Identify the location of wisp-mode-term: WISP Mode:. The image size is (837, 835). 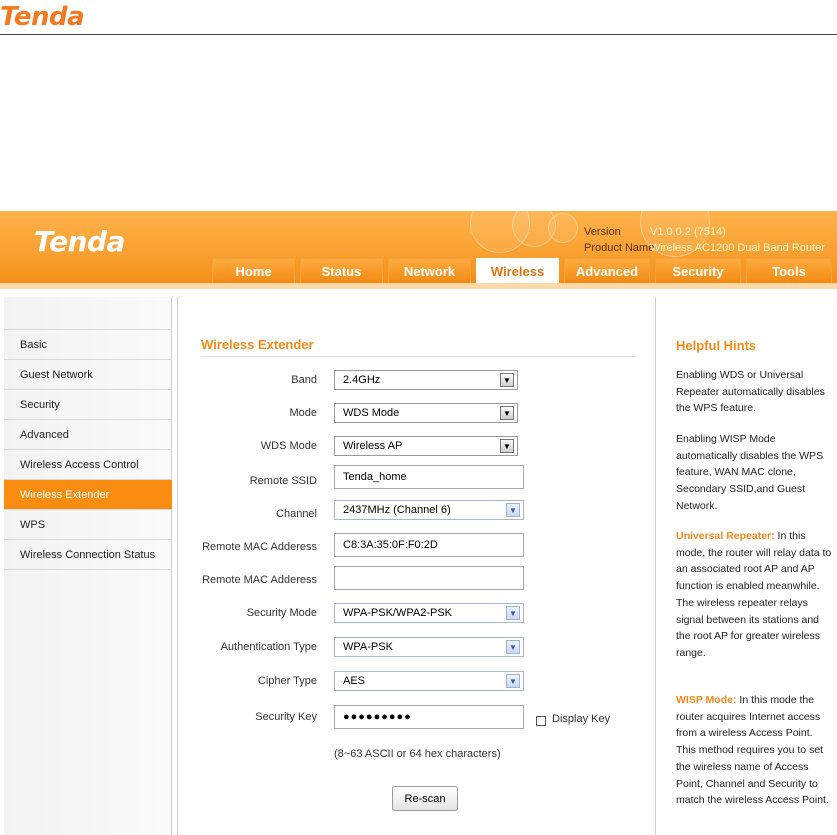
(706, 700).